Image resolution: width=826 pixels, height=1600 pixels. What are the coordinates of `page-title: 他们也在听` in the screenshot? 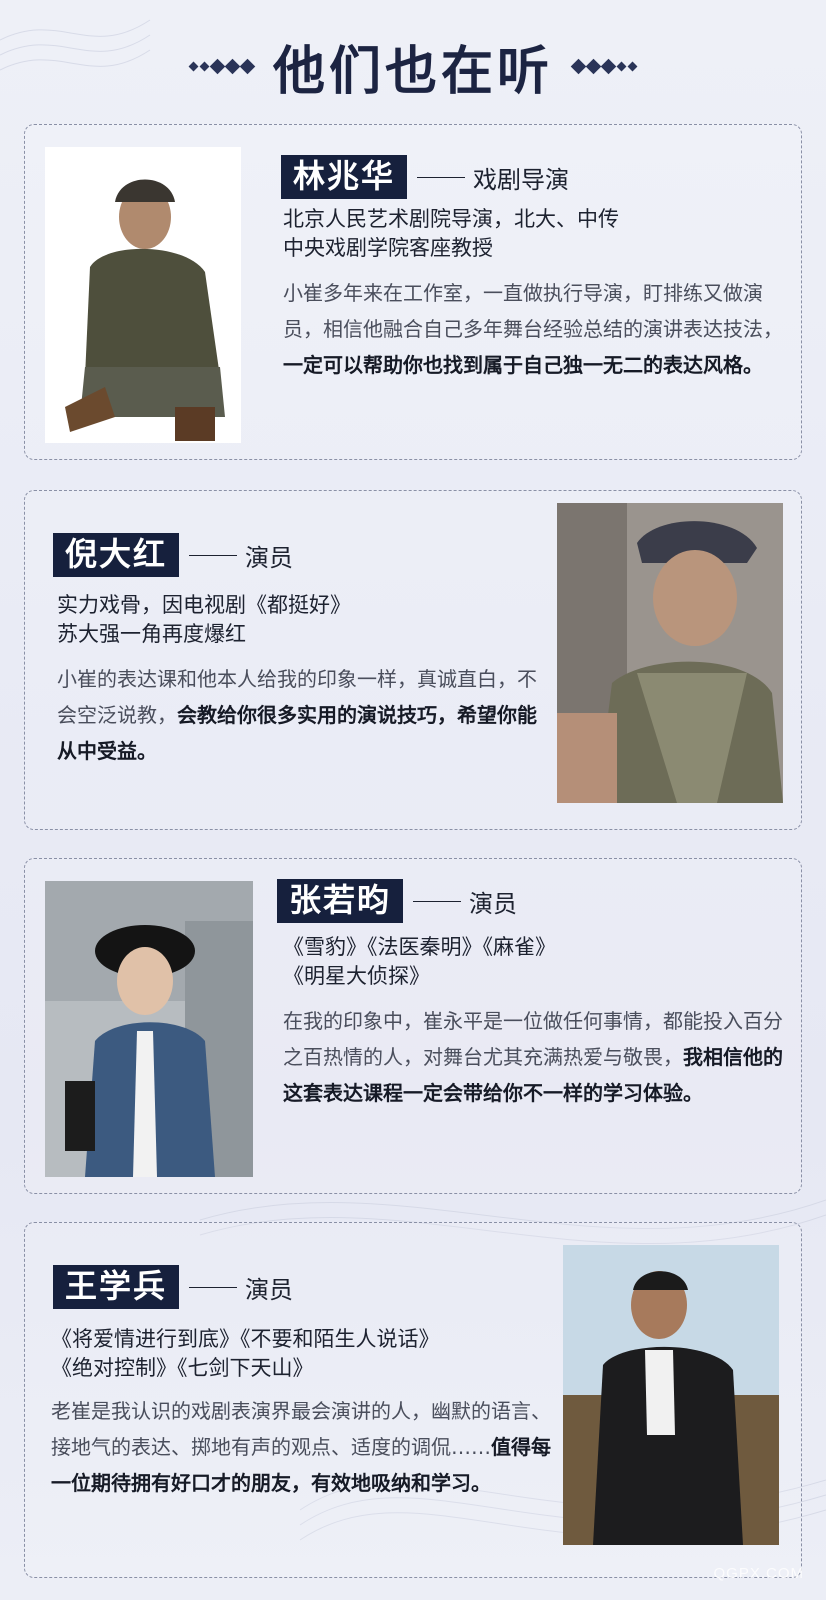 It's located at (412, 71).